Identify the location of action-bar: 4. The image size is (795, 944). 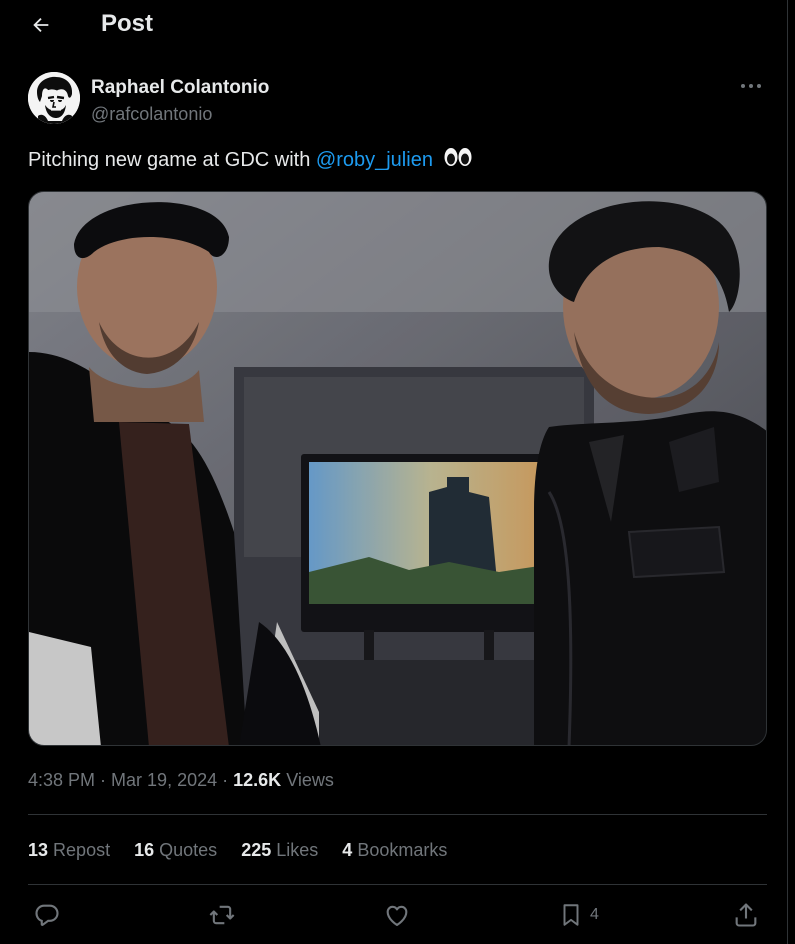
(394, 915).